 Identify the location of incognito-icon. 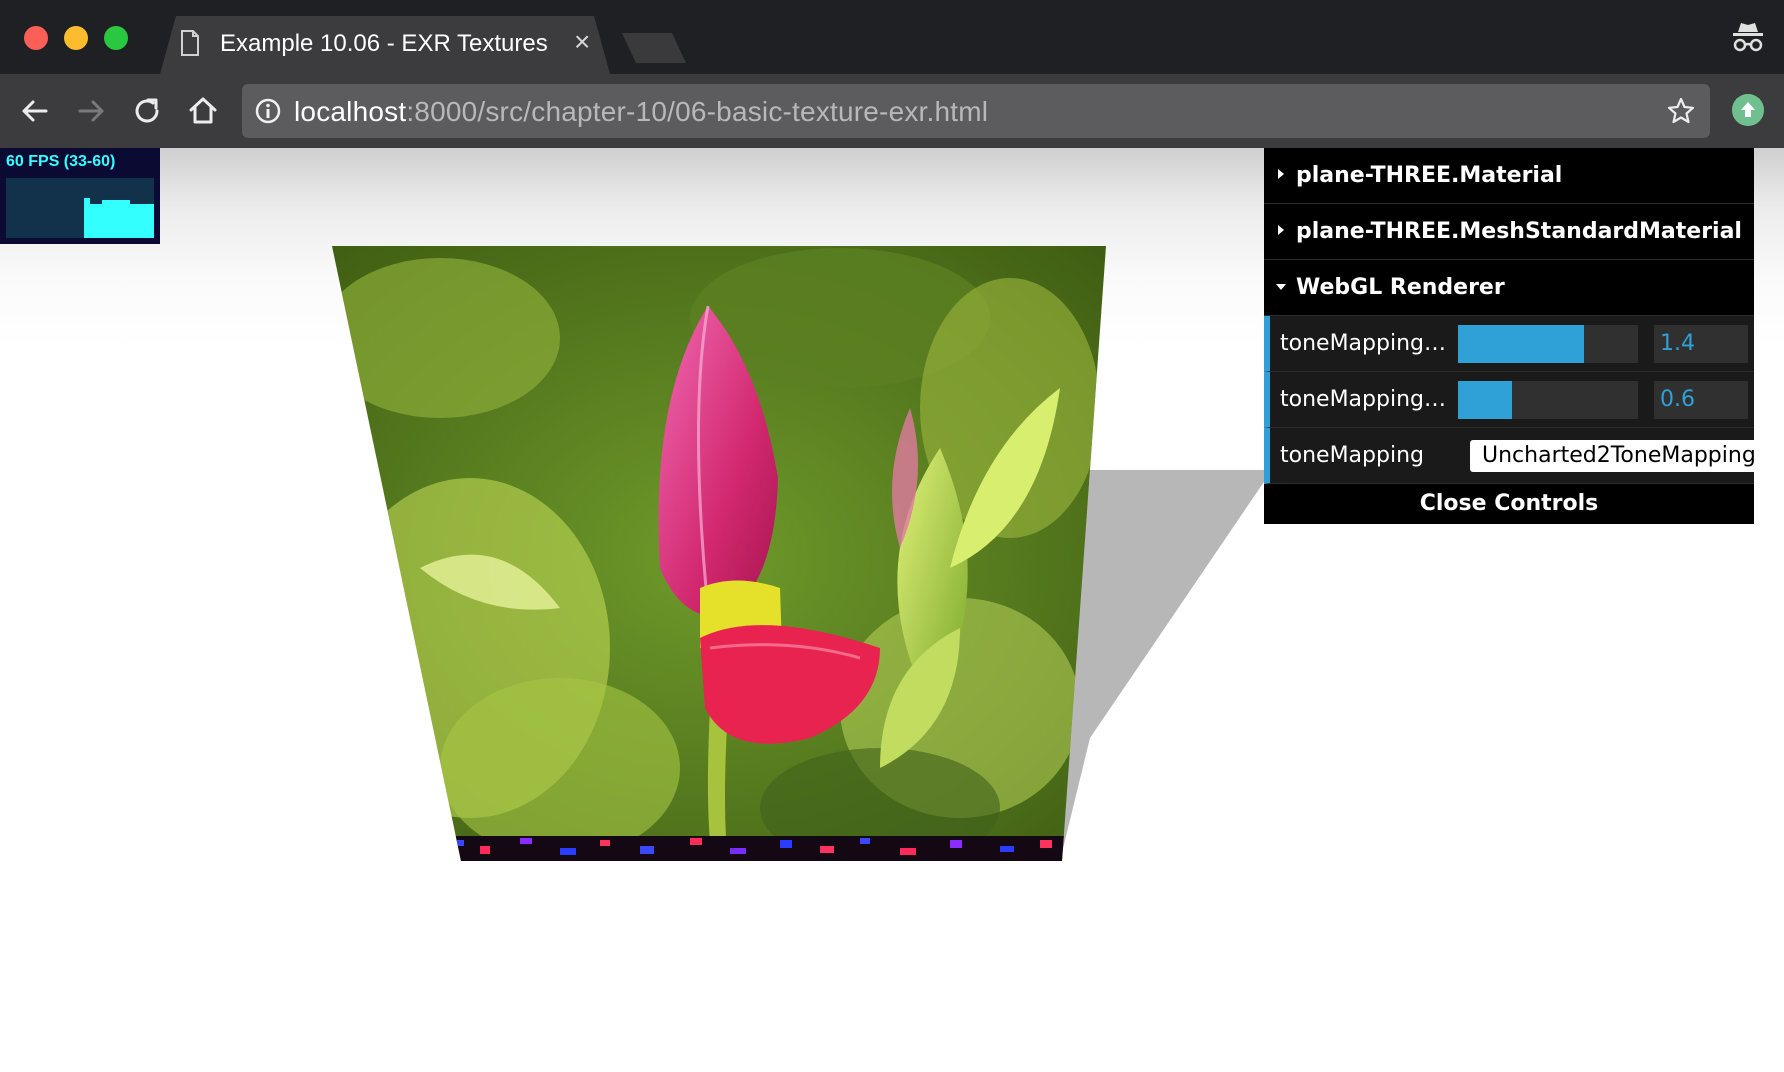
(1748, 38).